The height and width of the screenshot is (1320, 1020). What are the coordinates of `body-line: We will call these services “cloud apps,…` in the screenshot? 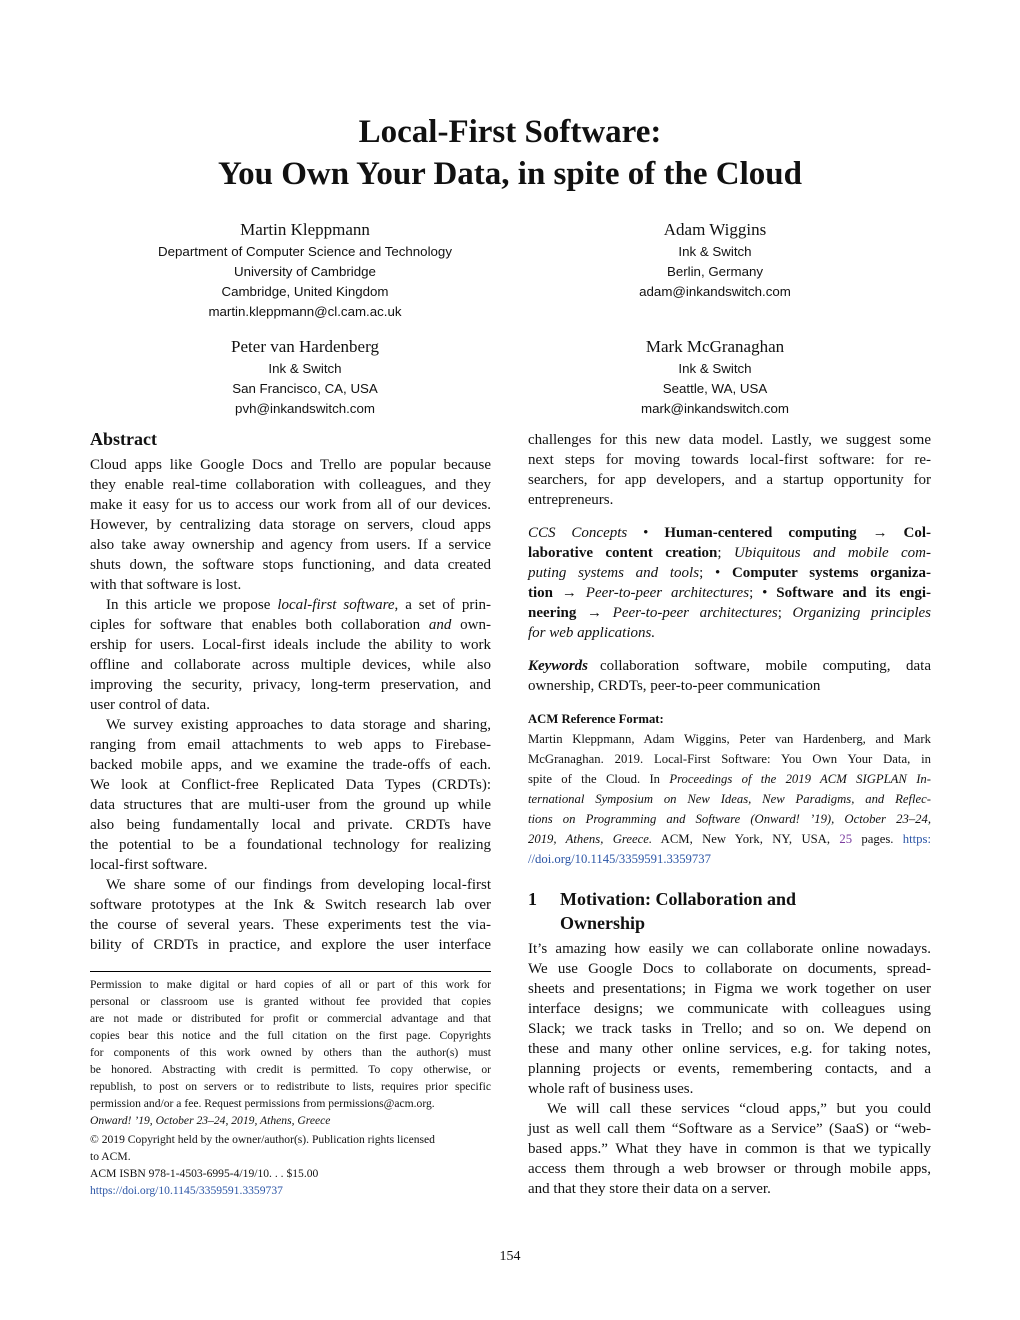 It's located at (739, 1109).